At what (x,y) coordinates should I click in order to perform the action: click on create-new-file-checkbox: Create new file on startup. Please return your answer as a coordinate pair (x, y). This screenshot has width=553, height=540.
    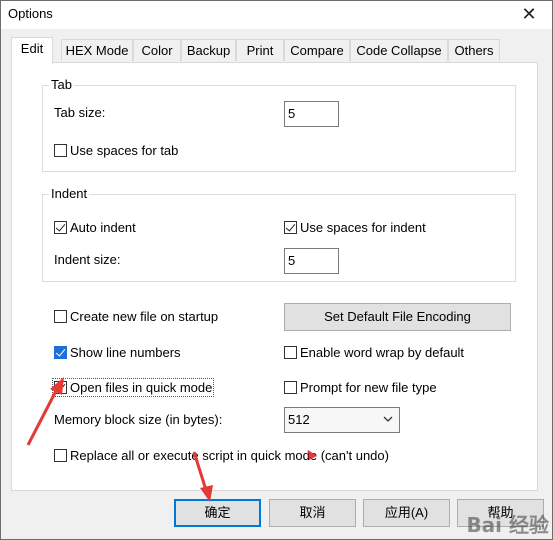
    Looking at the image, I should click on (136, 316).